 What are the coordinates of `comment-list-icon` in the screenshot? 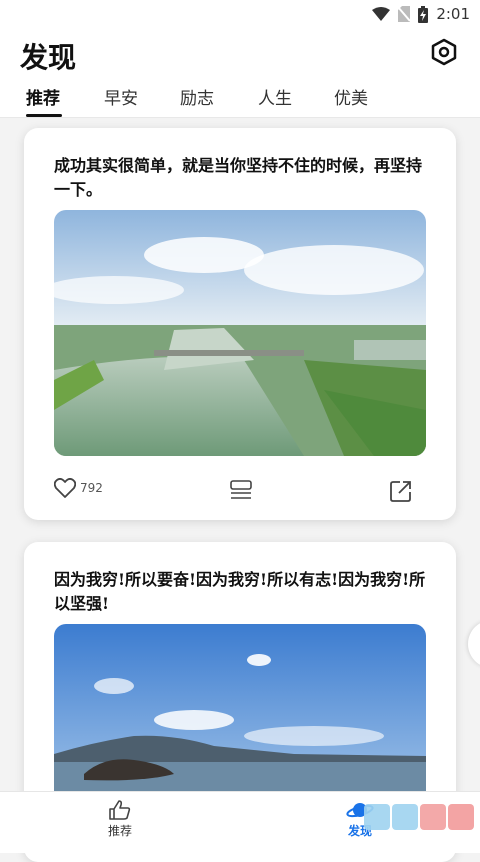 It's located at (241, 489).